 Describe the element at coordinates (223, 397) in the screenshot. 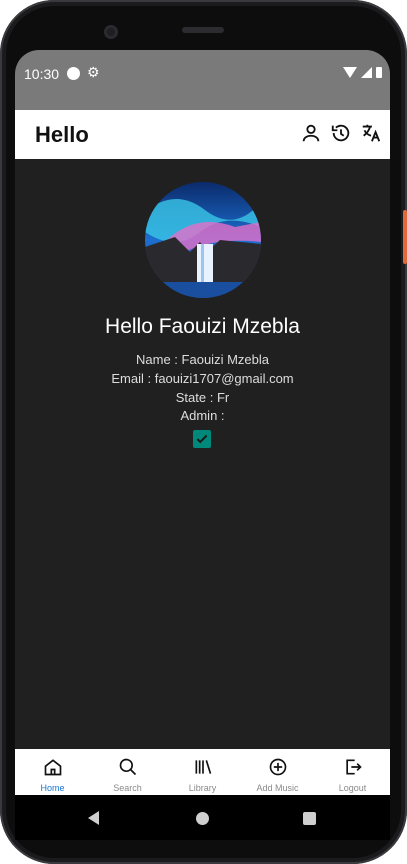

I see `state-value: Fr` at that location.